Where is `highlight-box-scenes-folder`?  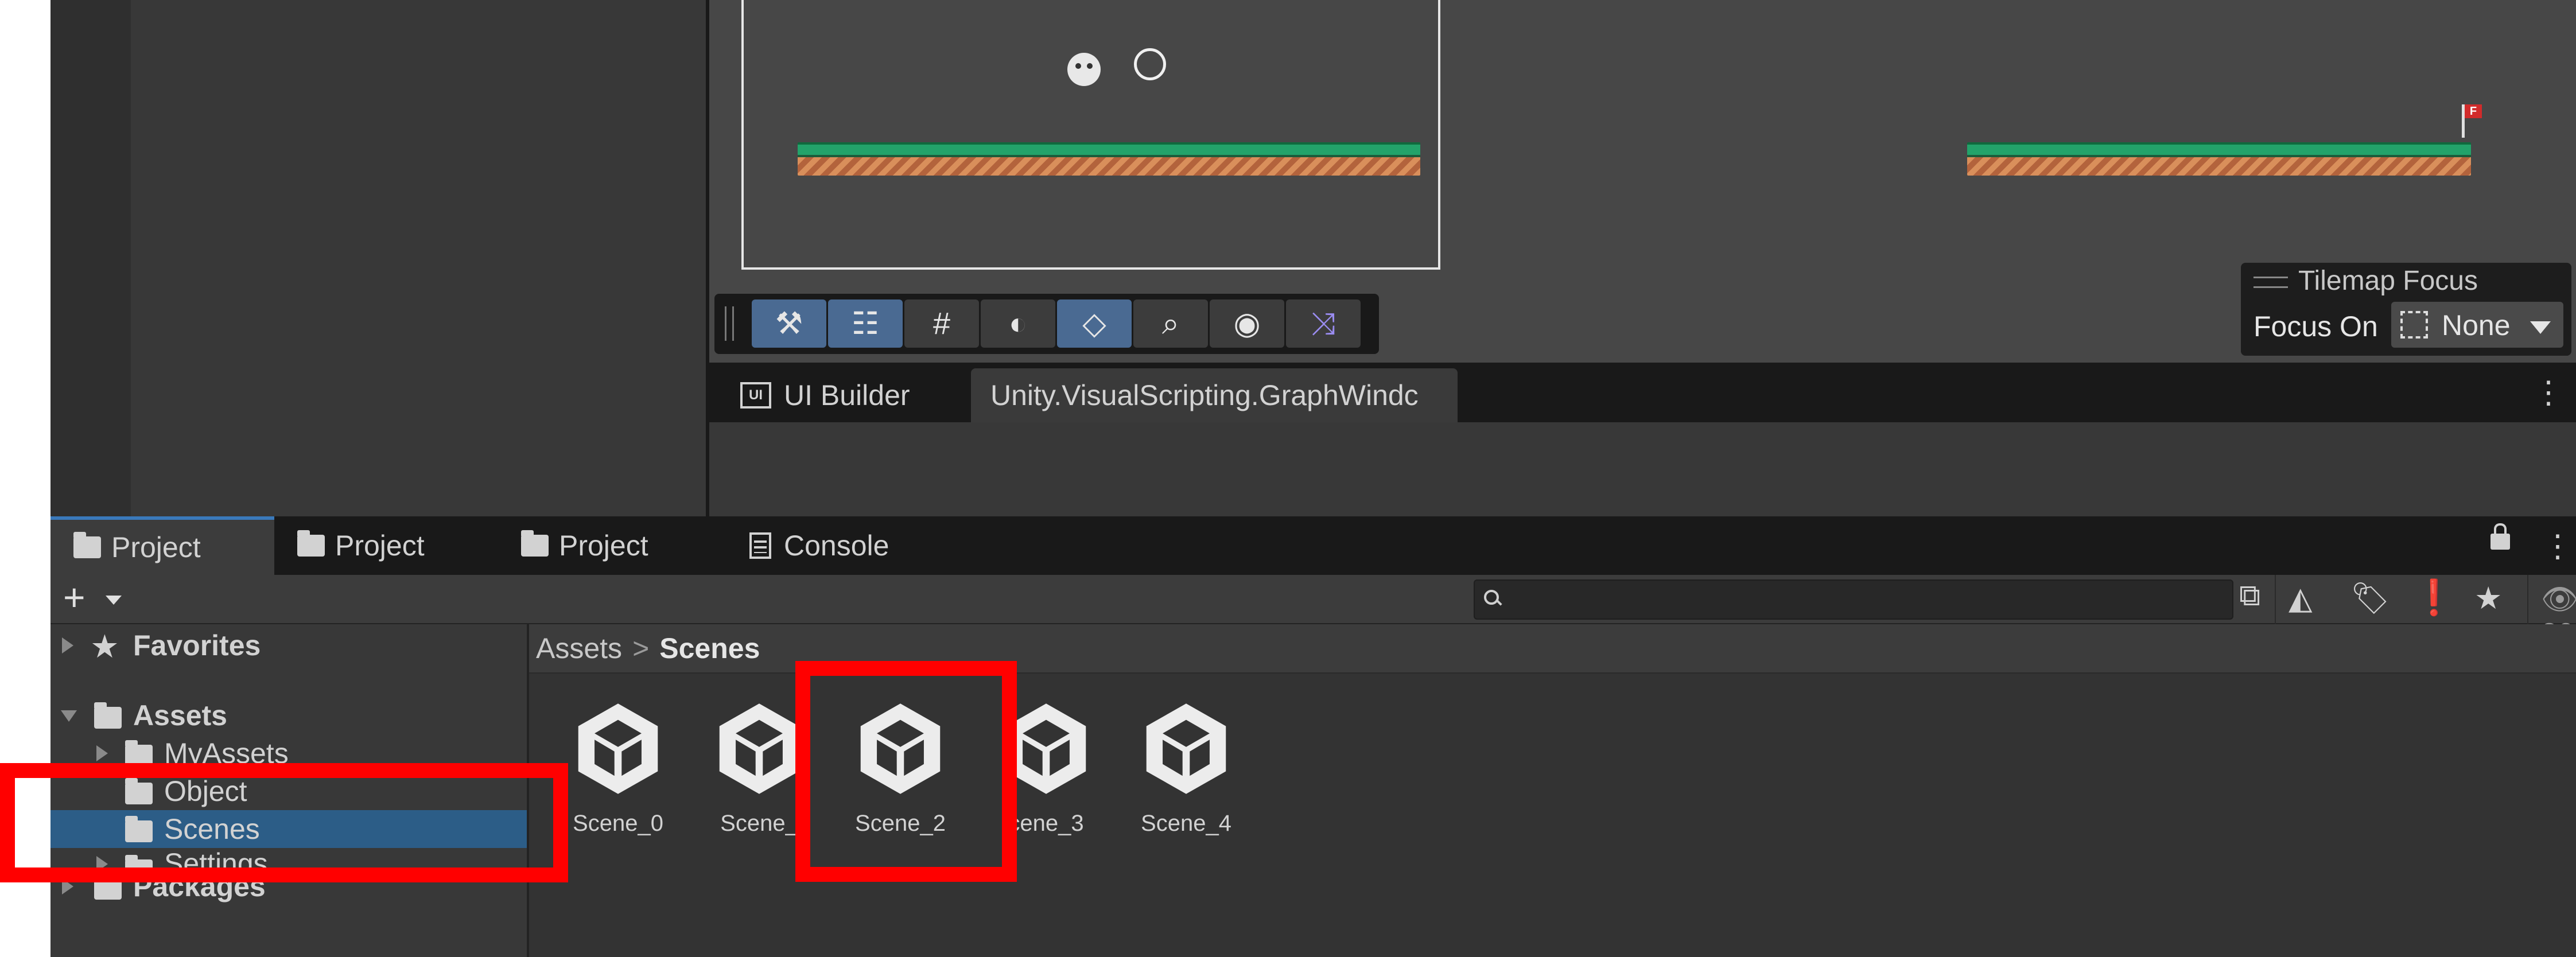
highlight-box-scenes-folder is located at coordinates (284, 822).